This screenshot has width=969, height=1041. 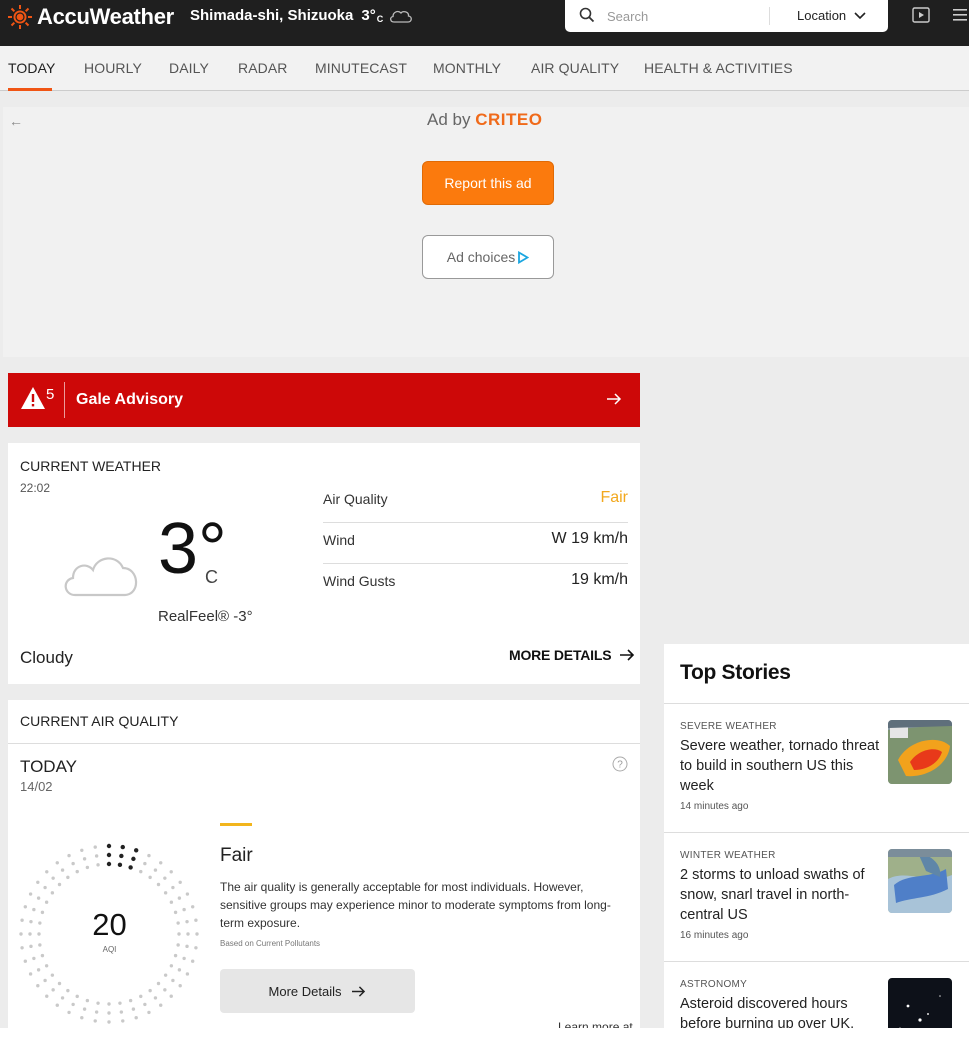 I want to click on aq-more-details-button: More Details, so click(x=317, y=991).